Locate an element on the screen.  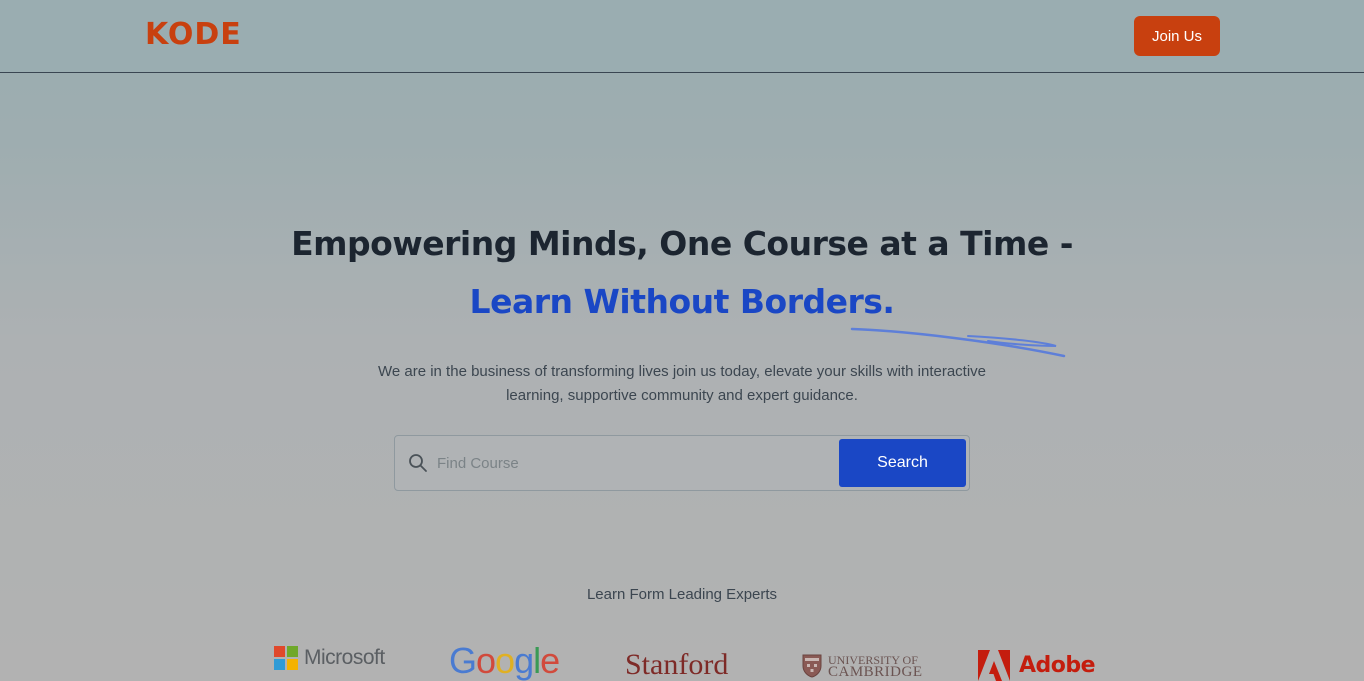
google-letter: e is located at coordinates (550, 660).